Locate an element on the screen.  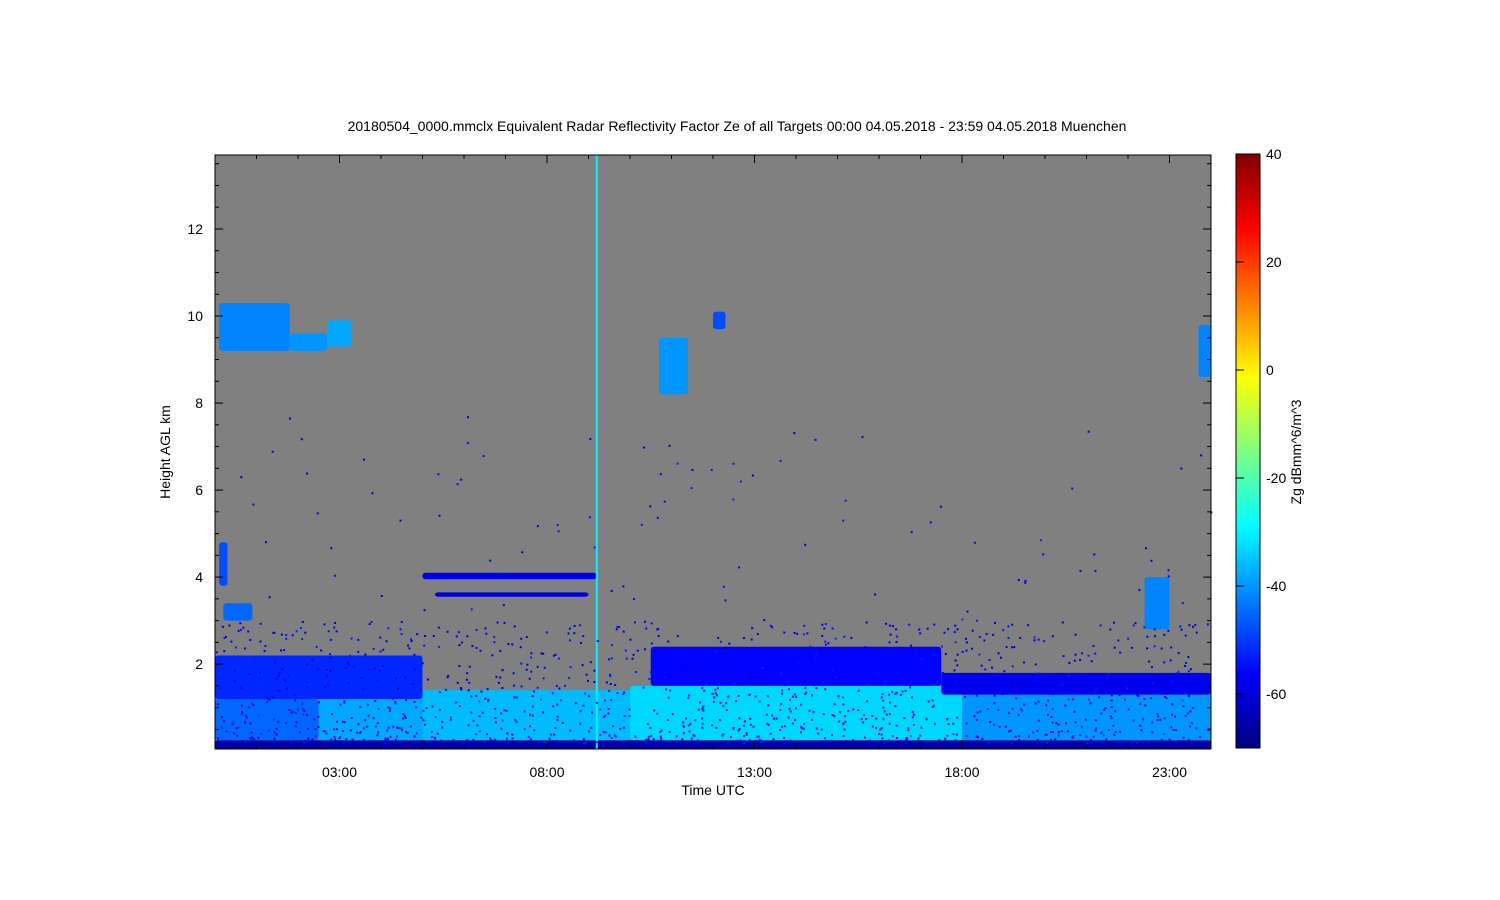
y-tick-label: 6 is located at coordinates (199, 490).